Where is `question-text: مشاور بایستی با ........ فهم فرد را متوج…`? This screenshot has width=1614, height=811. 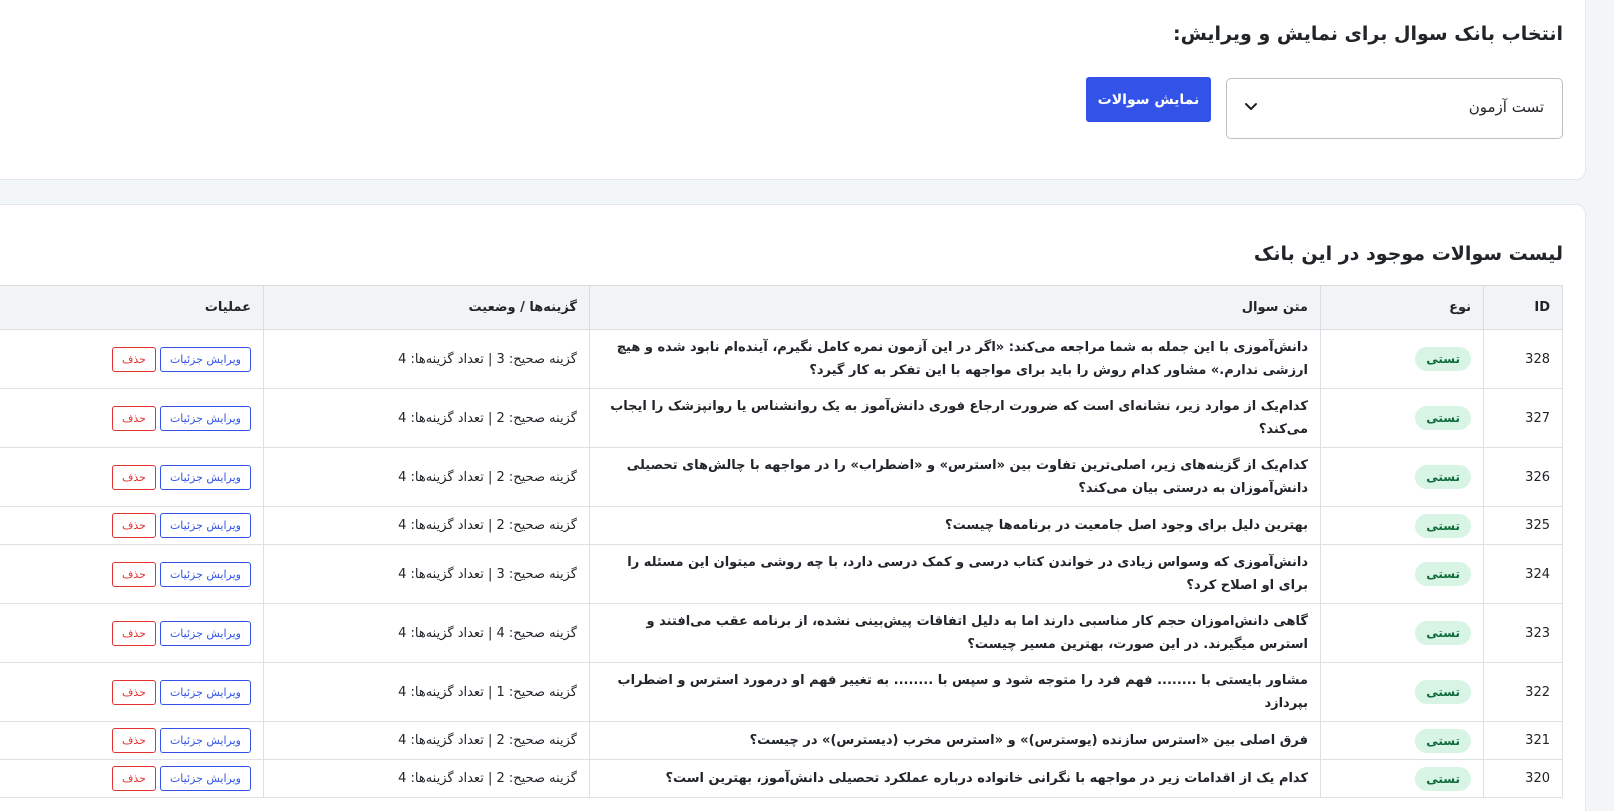
question-text: مشاور بایستی با ........ فهم فرد را متوج… is located at coordinates (955, 692).